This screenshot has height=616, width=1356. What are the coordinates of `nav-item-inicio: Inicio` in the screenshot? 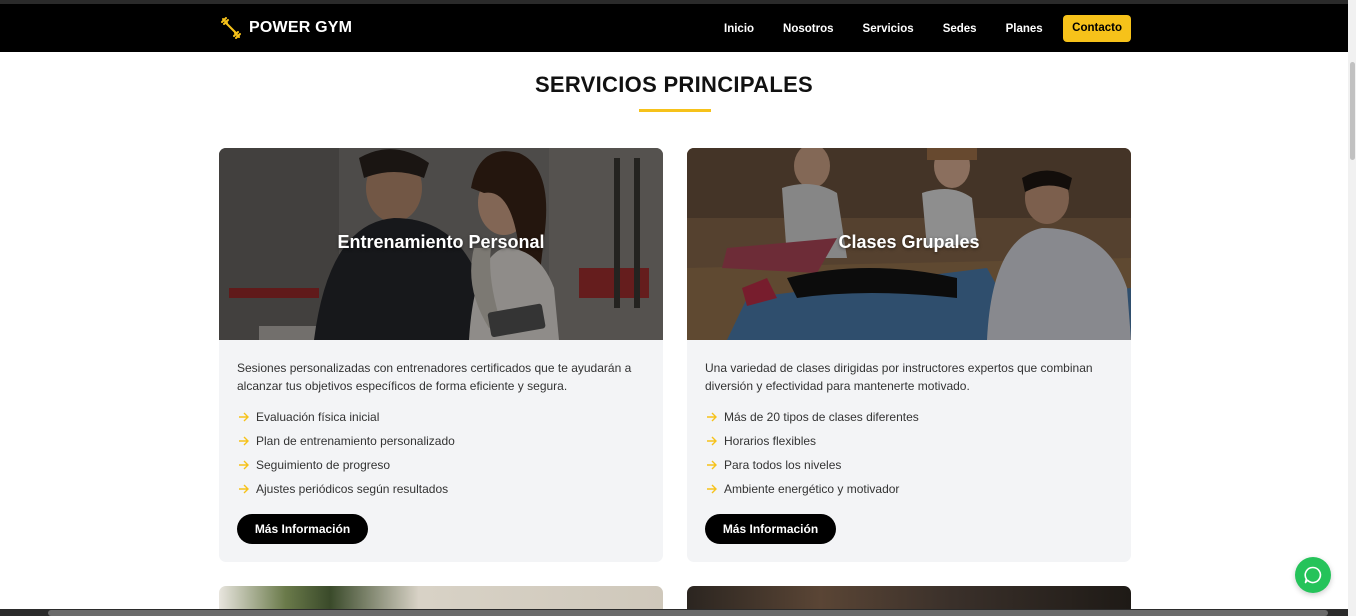 It's located at (739, 29).